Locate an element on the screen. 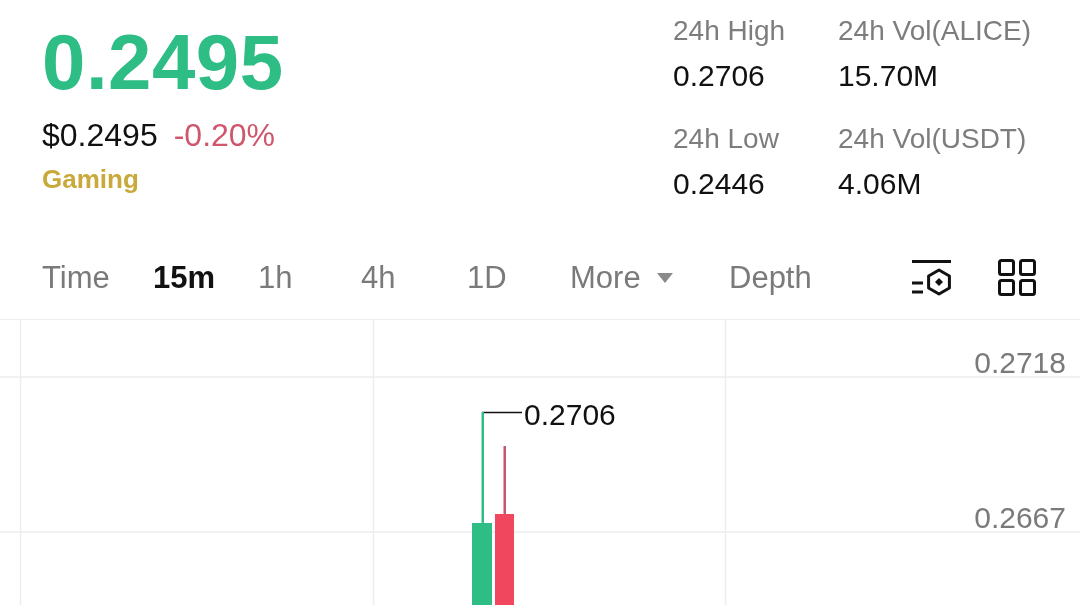 The image size is (1080, 606). stat-value: 15.70M is located at coordinates (888, 76).